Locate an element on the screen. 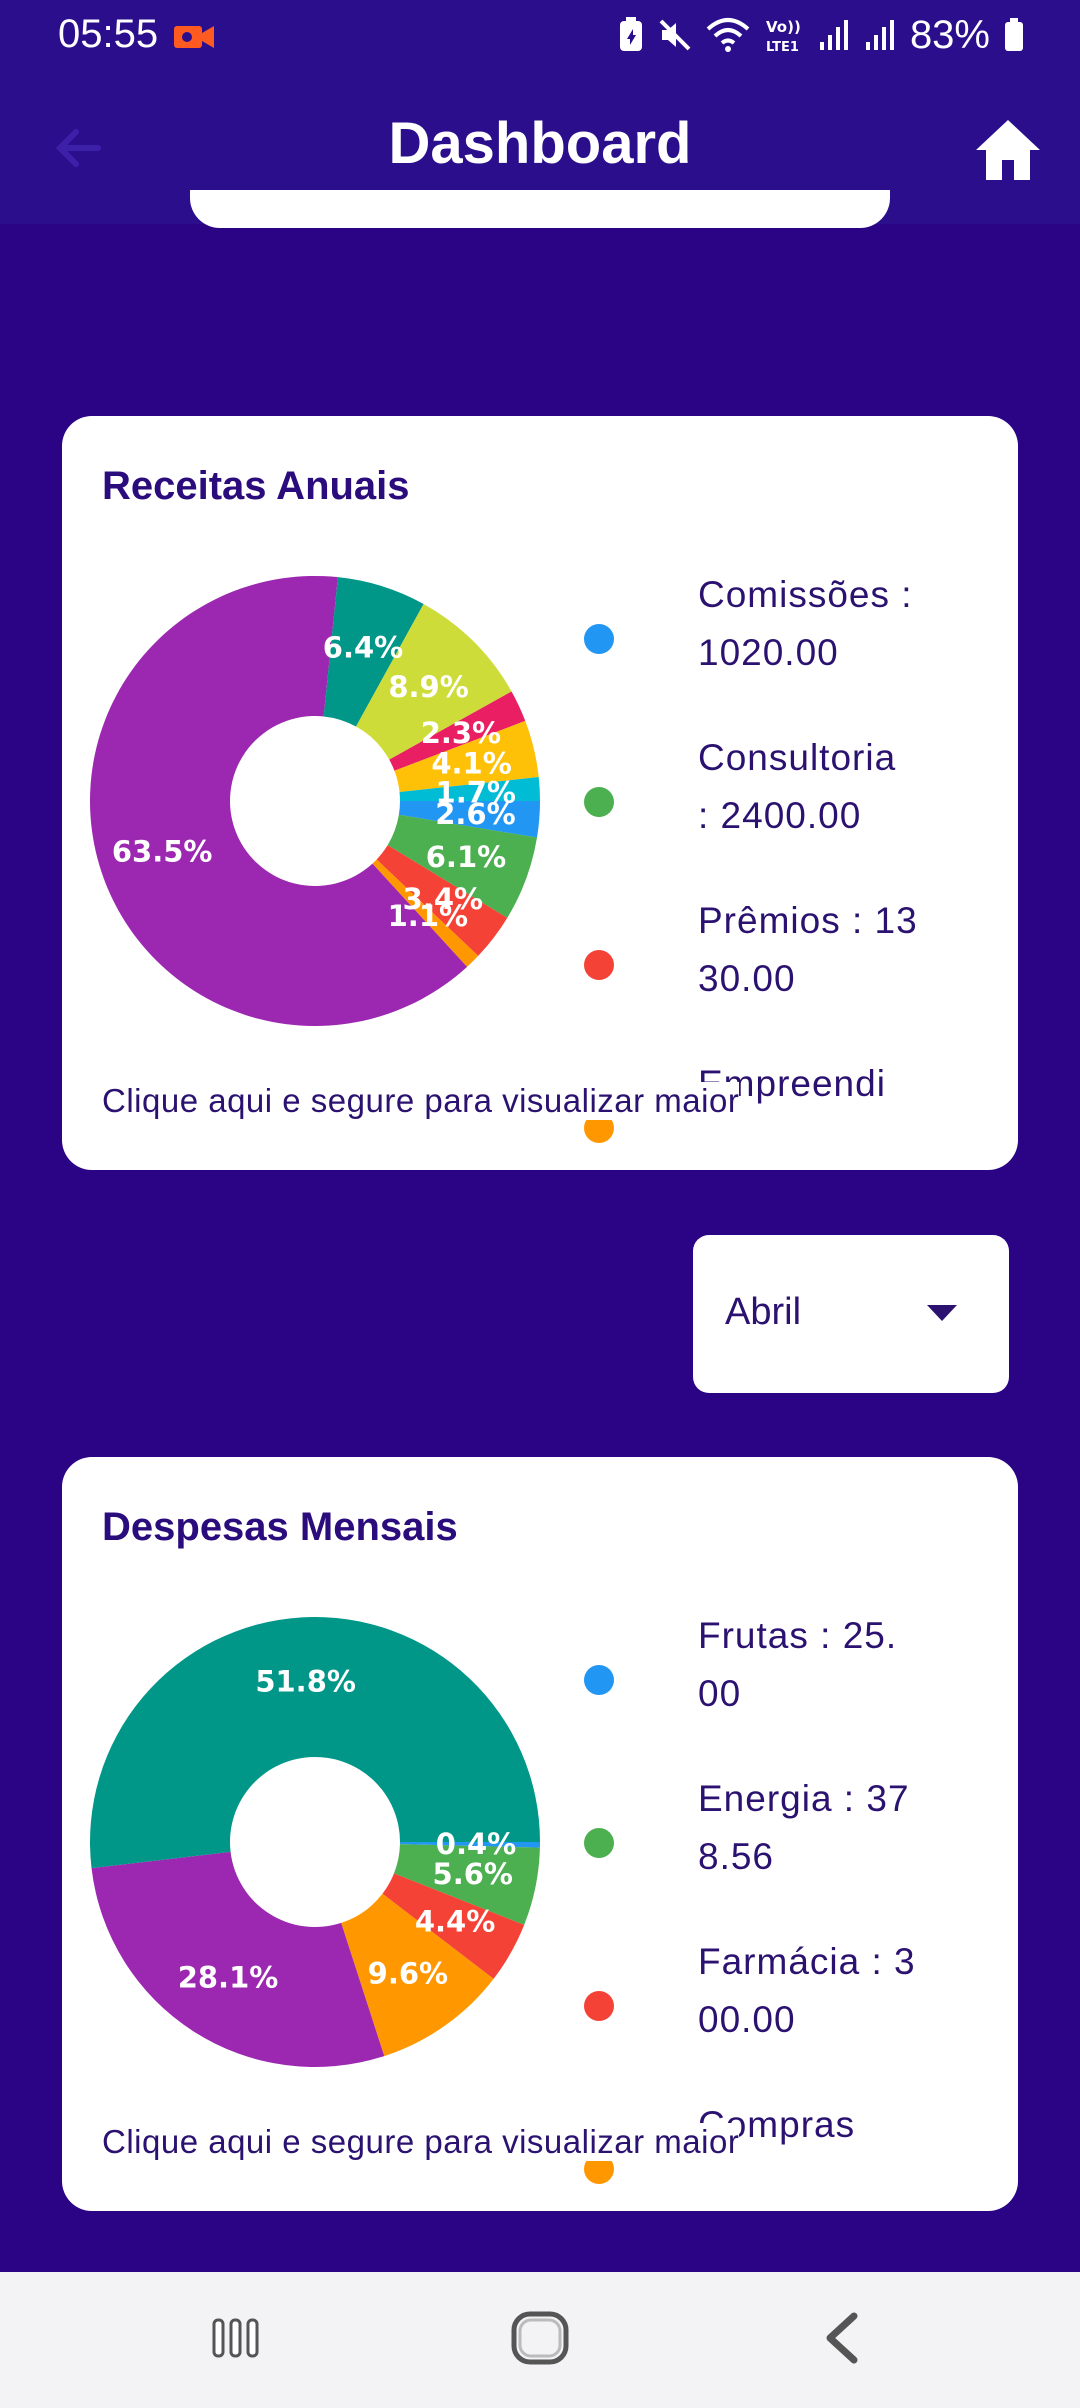  pie-slice is located at coordinates (238, 1959).